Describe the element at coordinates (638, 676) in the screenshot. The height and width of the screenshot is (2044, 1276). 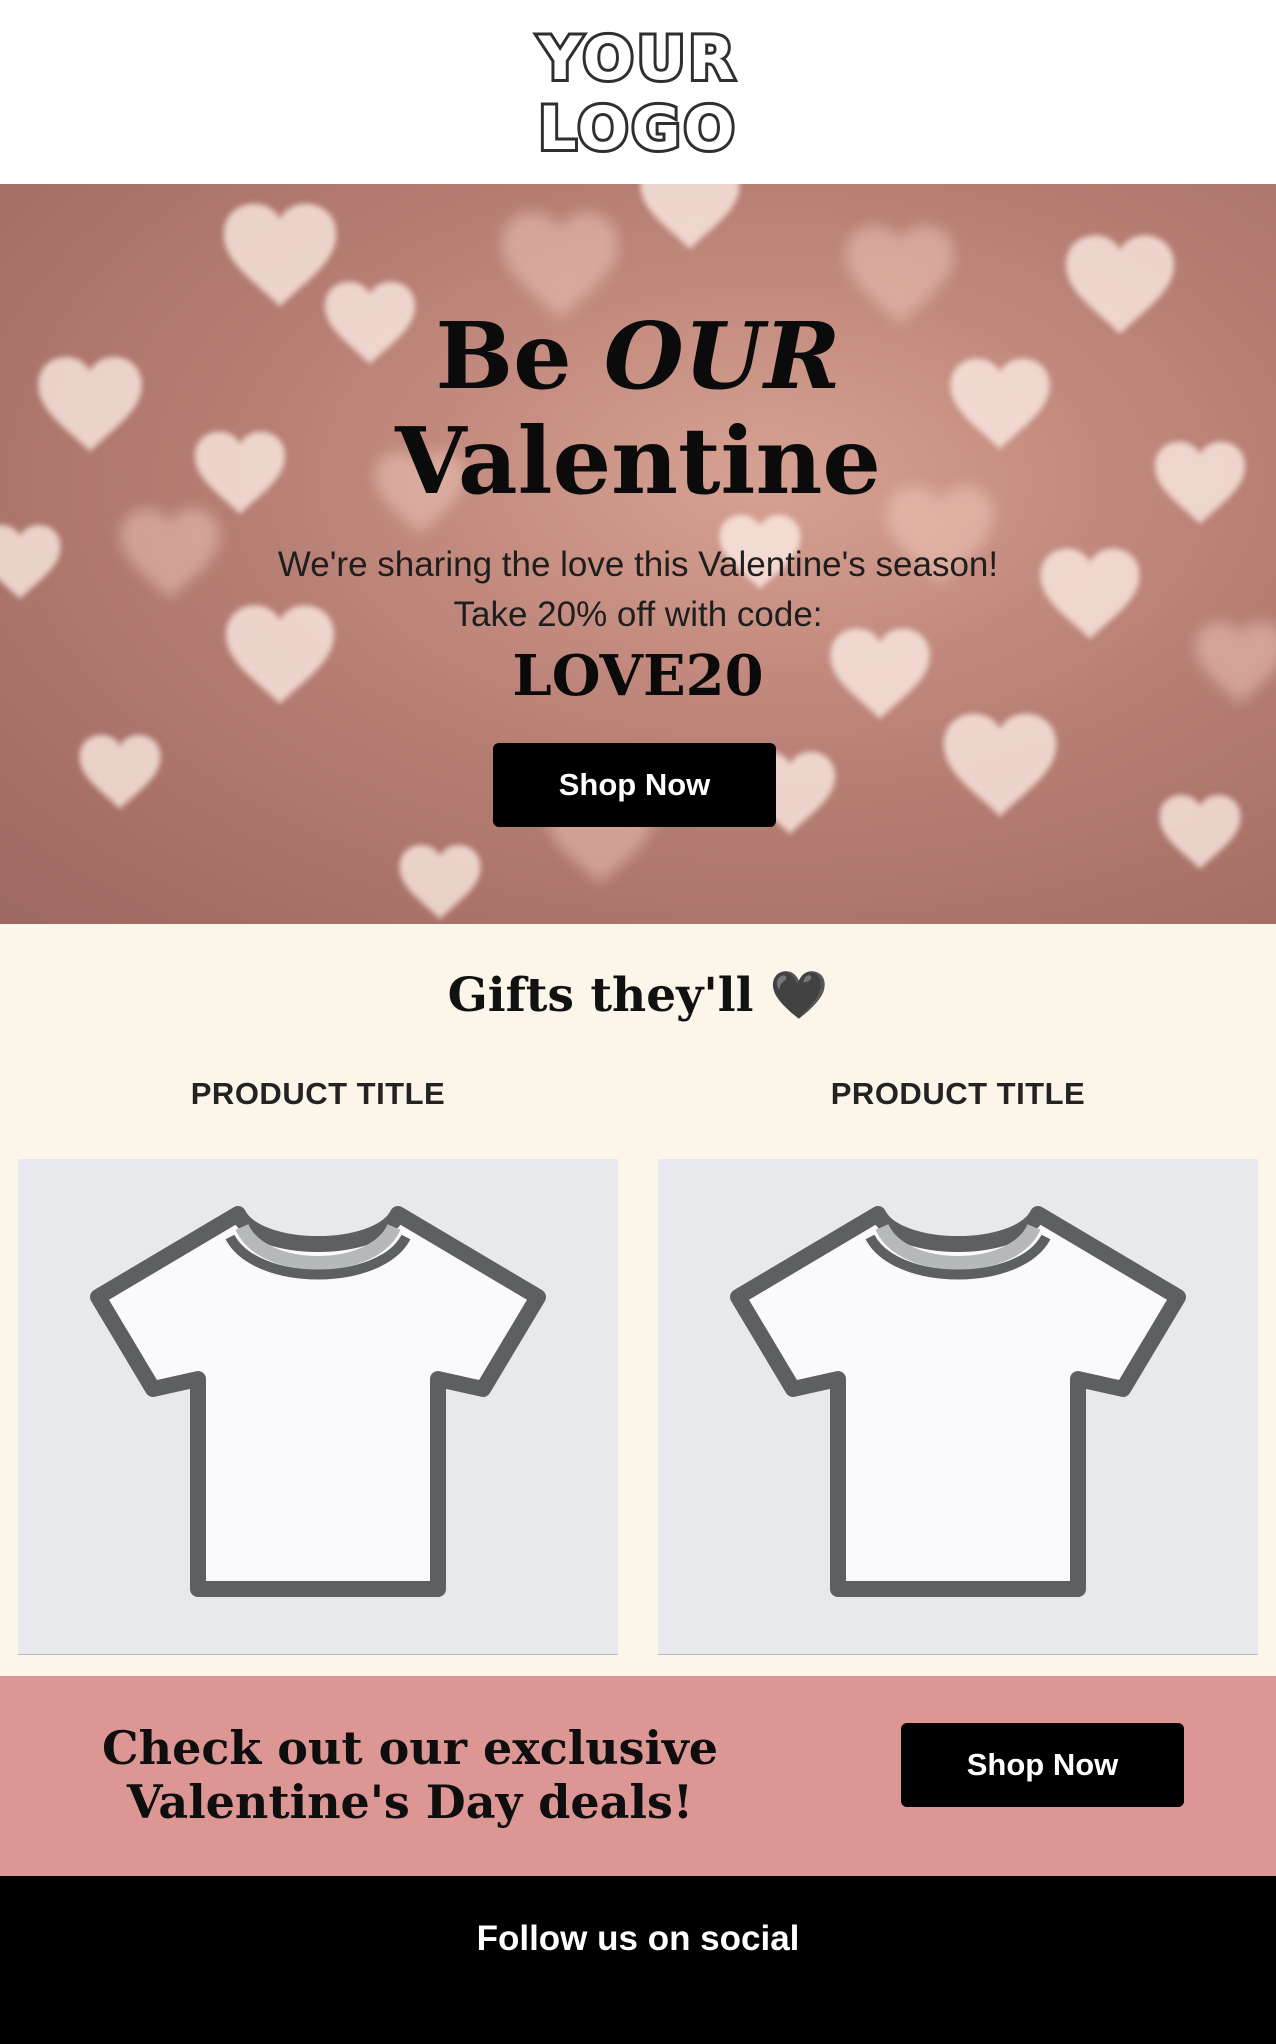
I see `promo-code: LOVE20` at that location.